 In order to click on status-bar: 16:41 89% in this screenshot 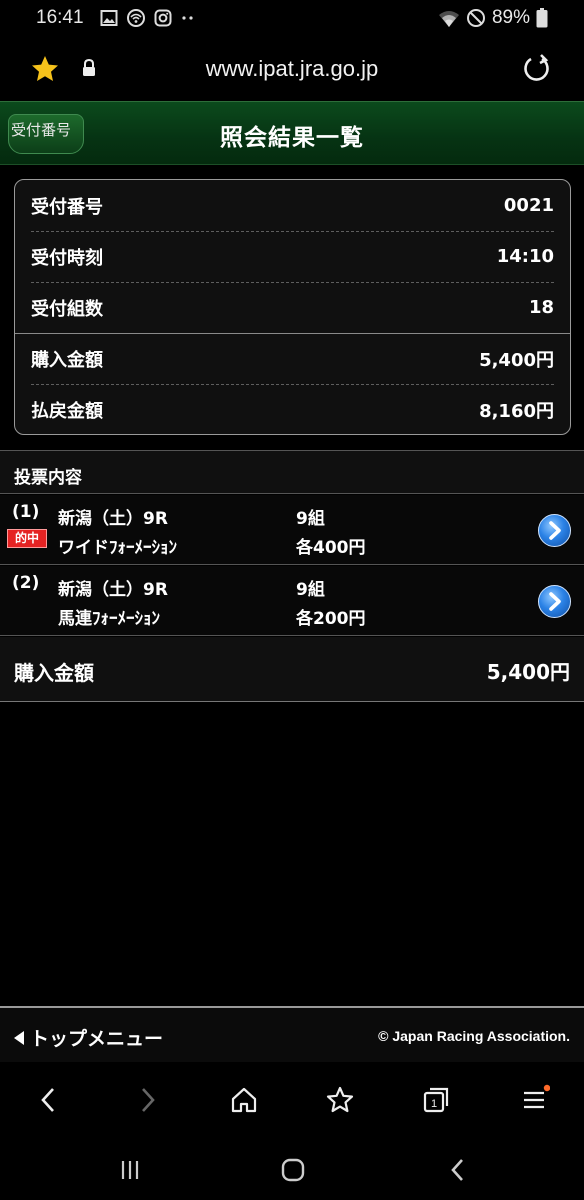, I will do `click(292, 19)`.